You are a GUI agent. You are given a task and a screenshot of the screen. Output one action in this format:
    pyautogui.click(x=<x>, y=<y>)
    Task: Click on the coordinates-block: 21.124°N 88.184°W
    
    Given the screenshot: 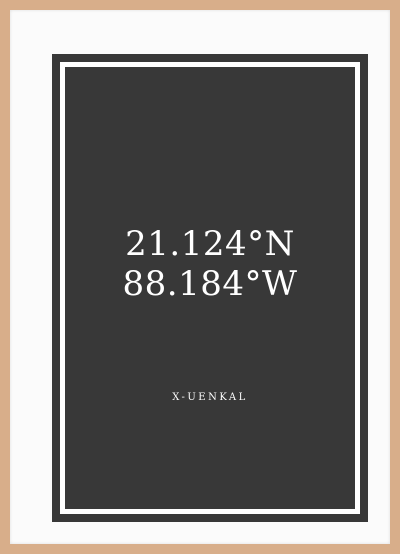 What is the action you would take?
    pyautogui.click(x=210, y=264)
    